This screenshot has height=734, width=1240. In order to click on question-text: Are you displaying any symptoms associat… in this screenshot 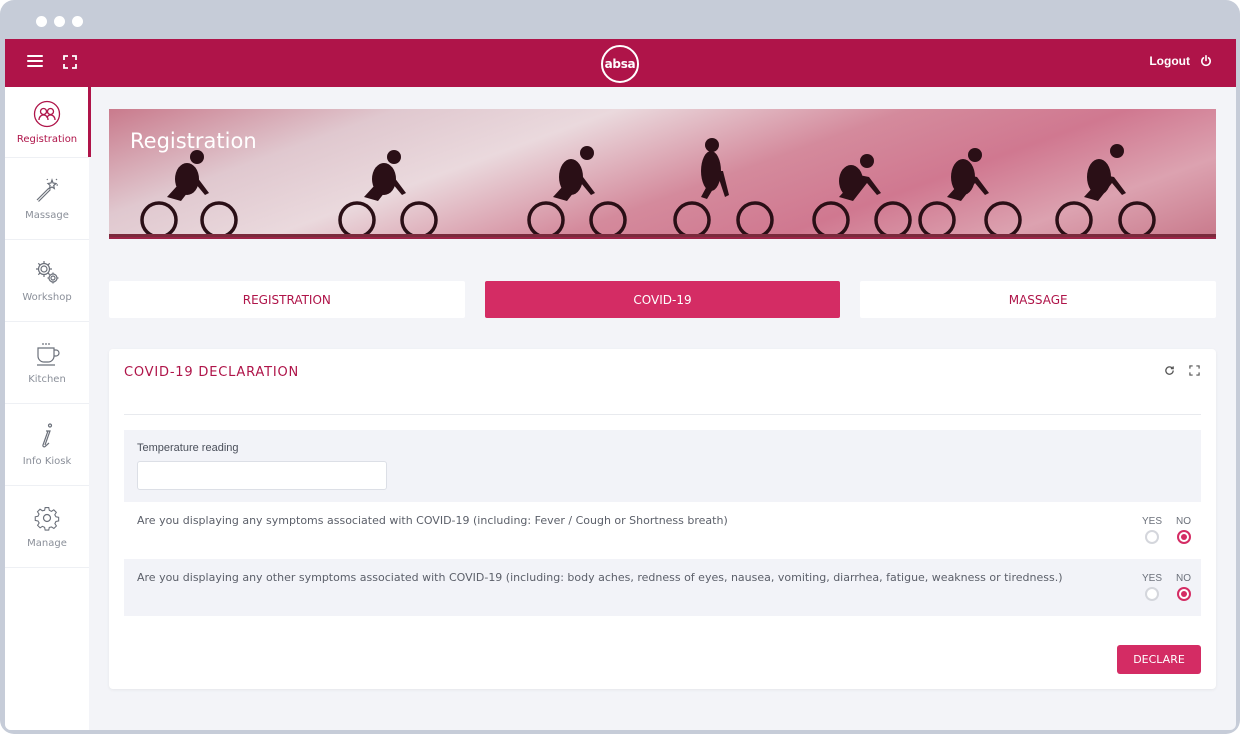, I will do `click(432, 520)`.